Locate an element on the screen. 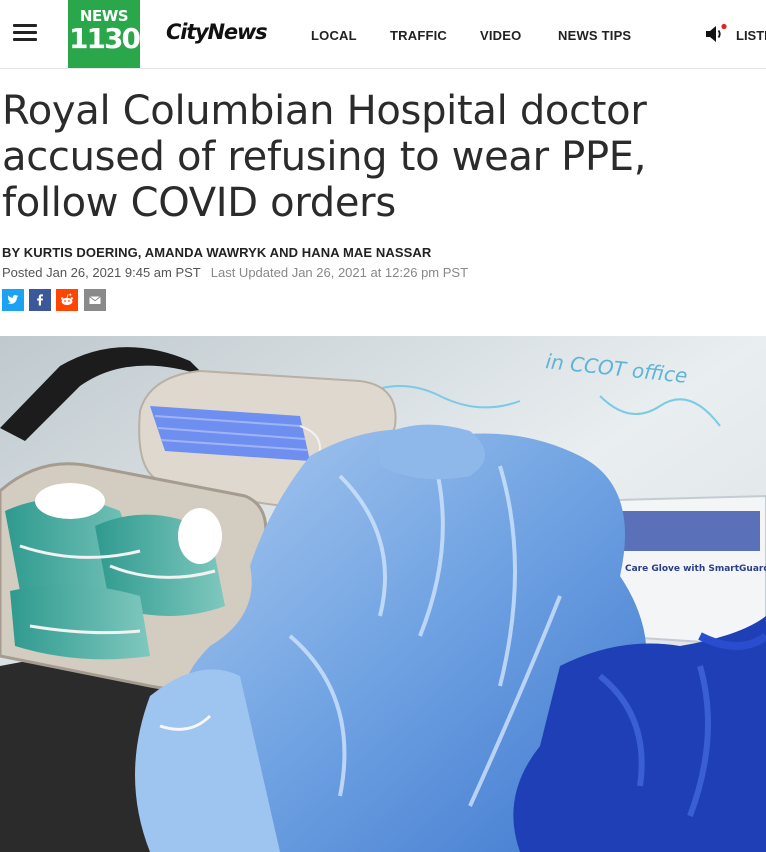 This screenshot has width=766, height=852. logo-number-text: 1130 is located at coordinates (105, 38).